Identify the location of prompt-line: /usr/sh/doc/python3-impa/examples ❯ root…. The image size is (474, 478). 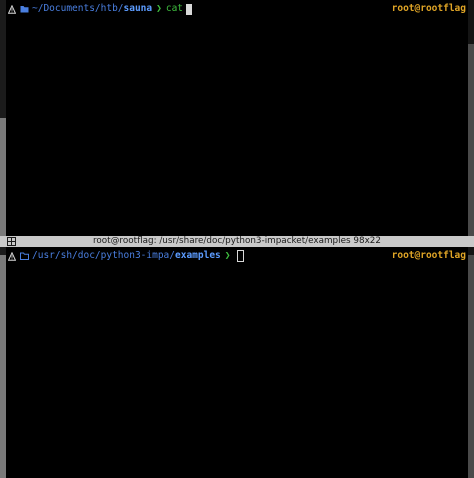
(237, 256).